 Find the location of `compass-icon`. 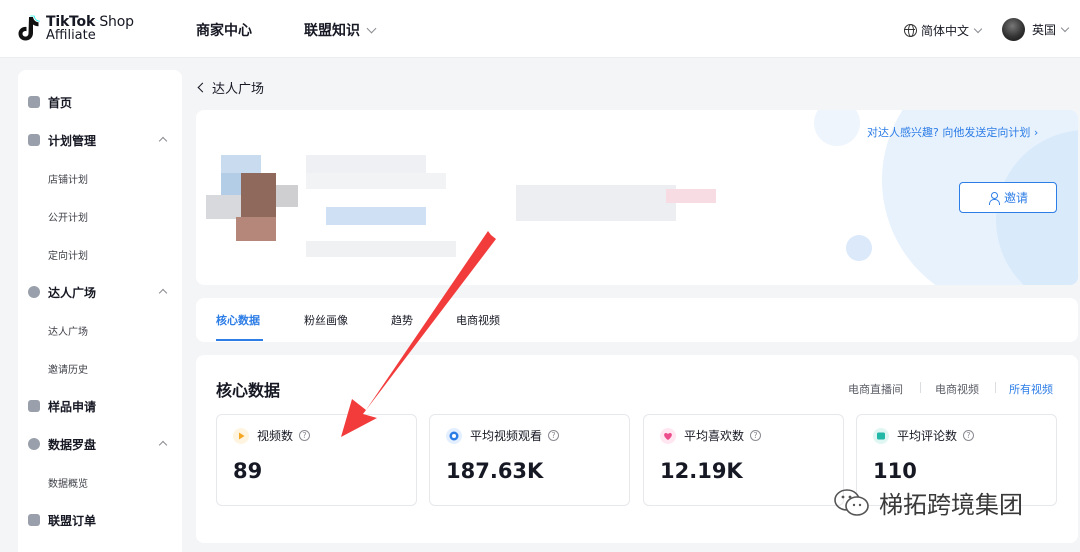

compass-icon is located at coordinates (34, 444).